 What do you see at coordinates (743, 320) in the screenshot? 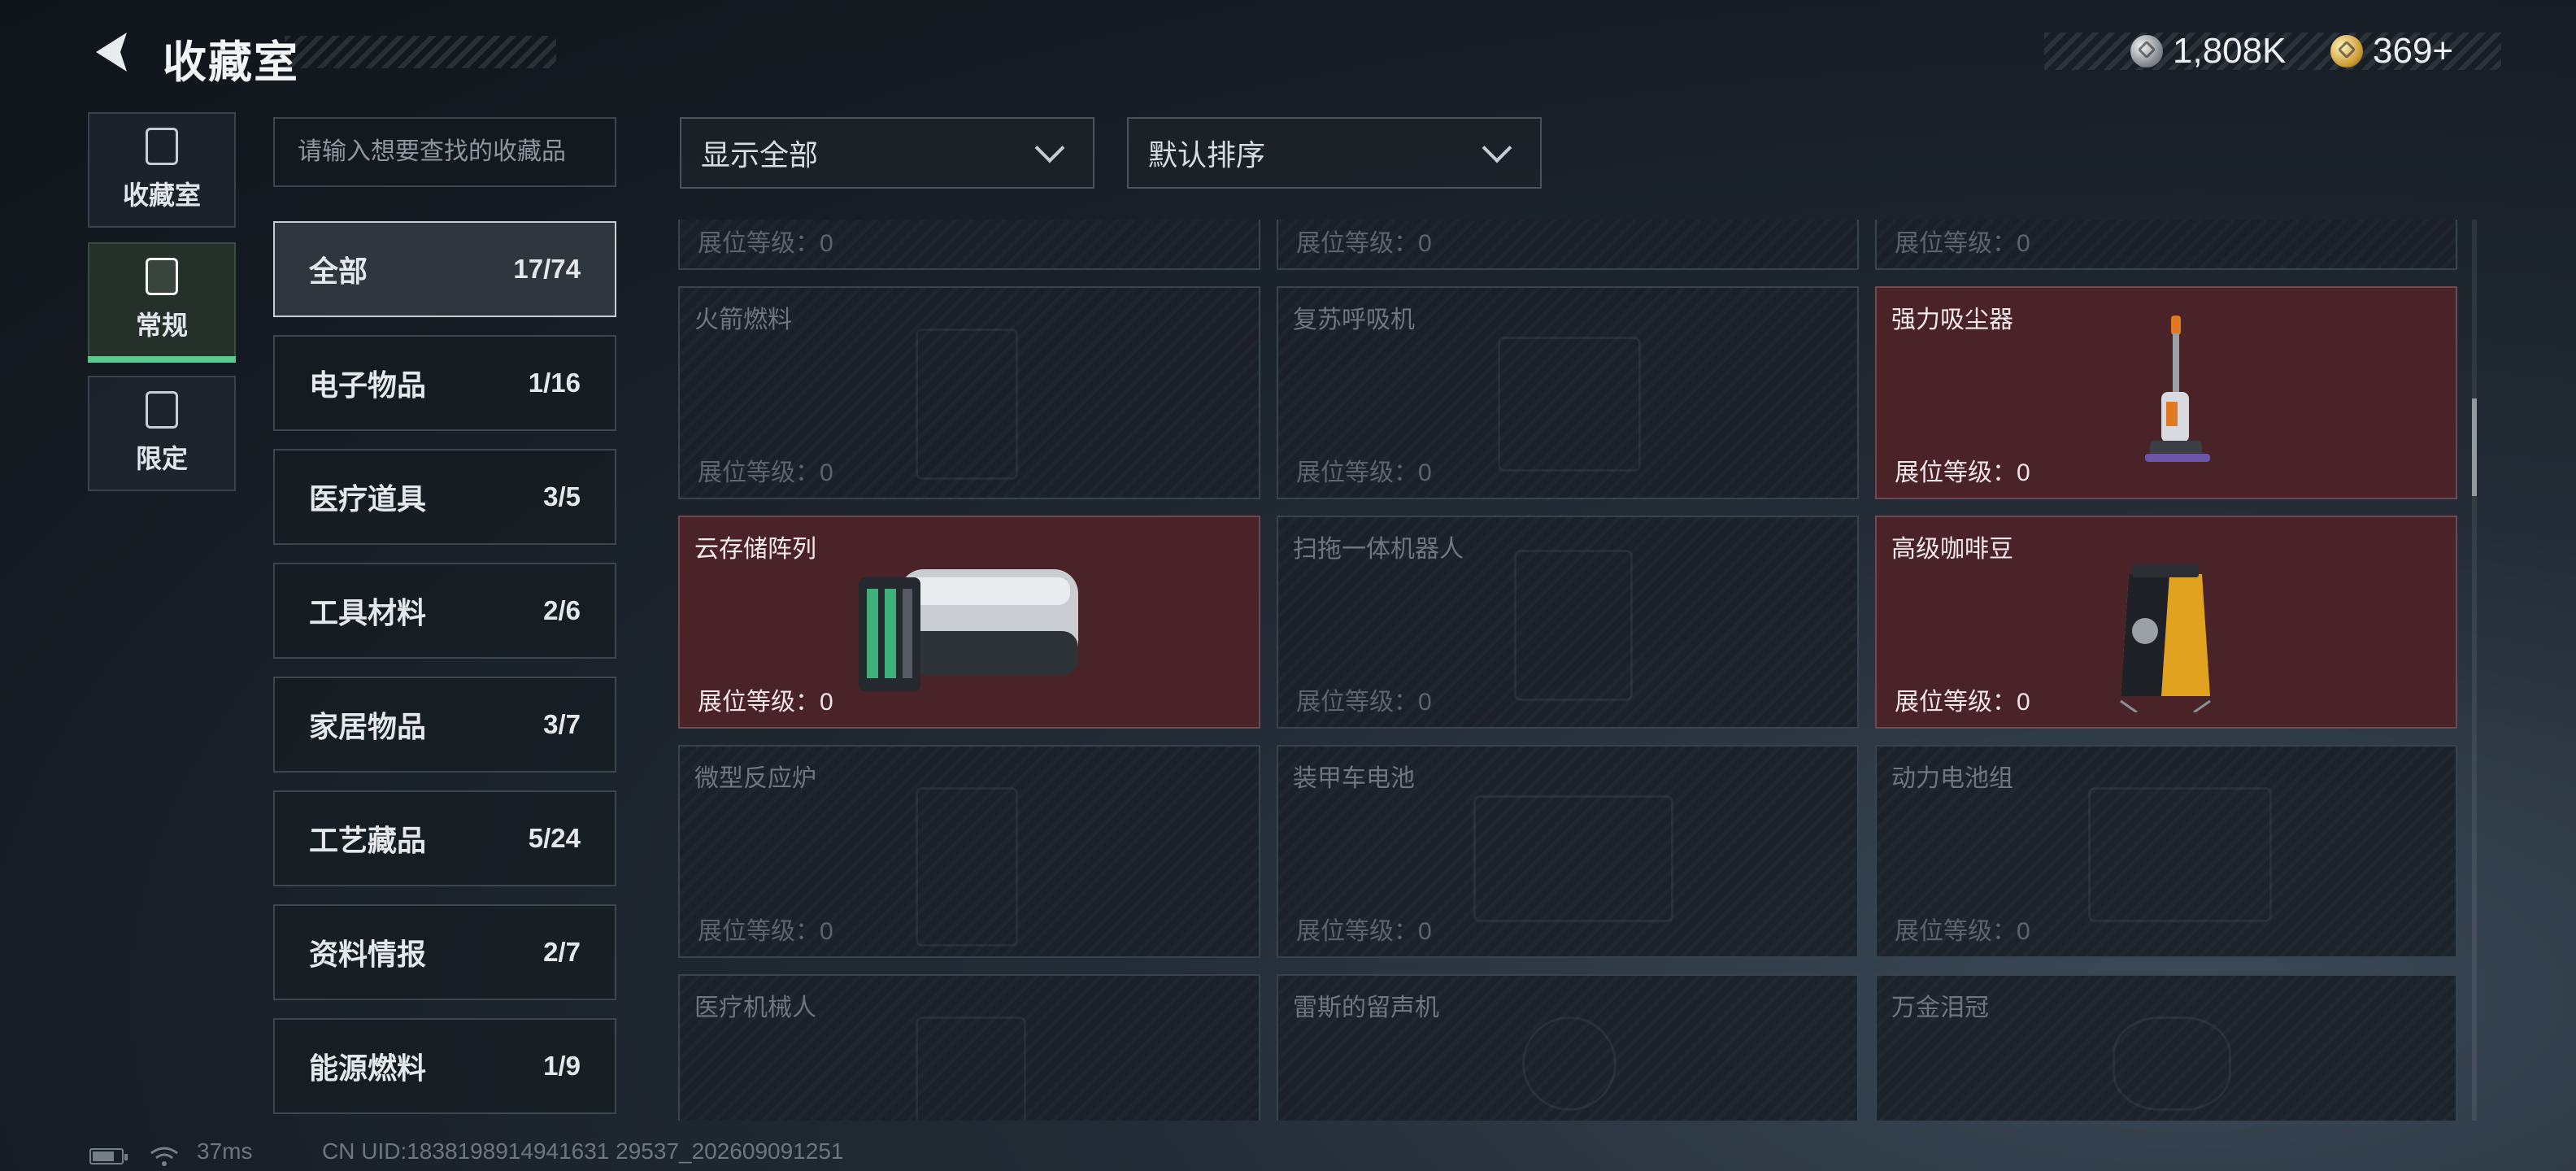
I see `item-name: 火箭燃料` at bounding box center [743, 320].